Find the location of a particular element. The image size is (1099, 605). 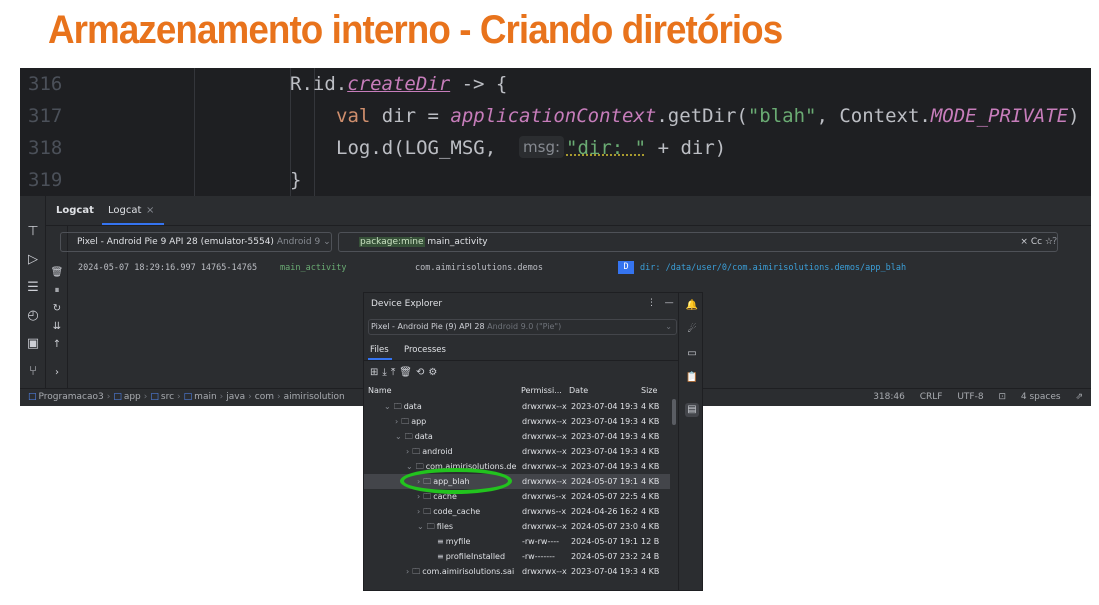

delete-icon: 🗑 is located at coordinates (407, 372).